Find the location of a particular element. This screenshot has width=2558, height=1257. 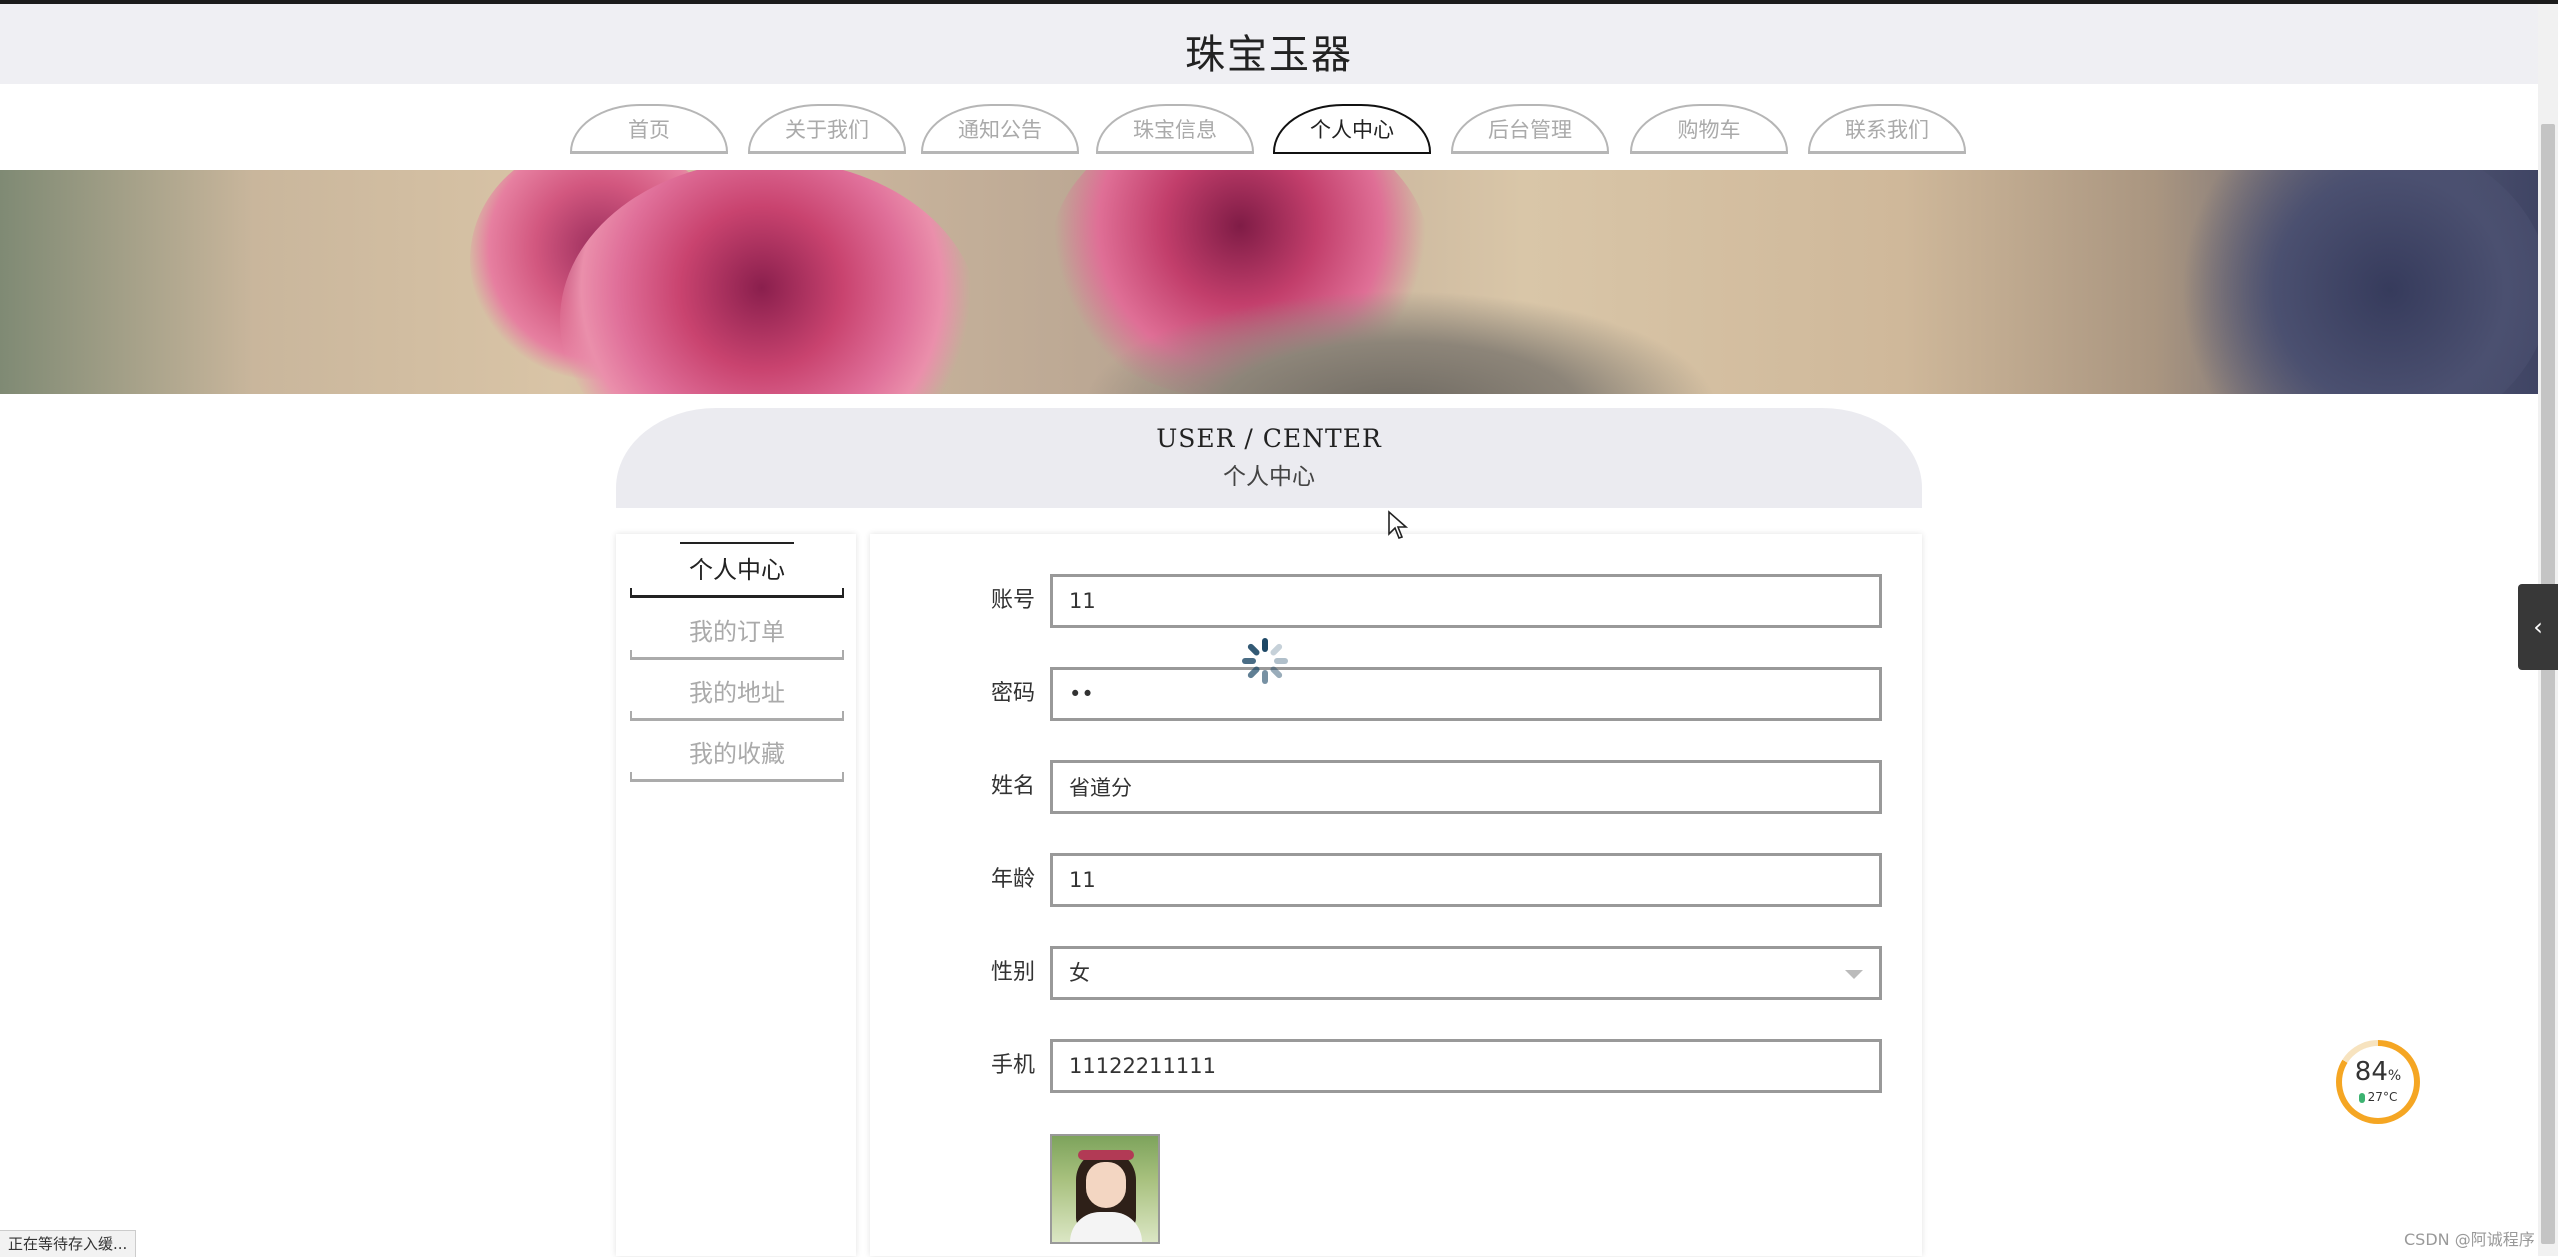

name-row: 姓名 is located at coordinates (1396, 787).